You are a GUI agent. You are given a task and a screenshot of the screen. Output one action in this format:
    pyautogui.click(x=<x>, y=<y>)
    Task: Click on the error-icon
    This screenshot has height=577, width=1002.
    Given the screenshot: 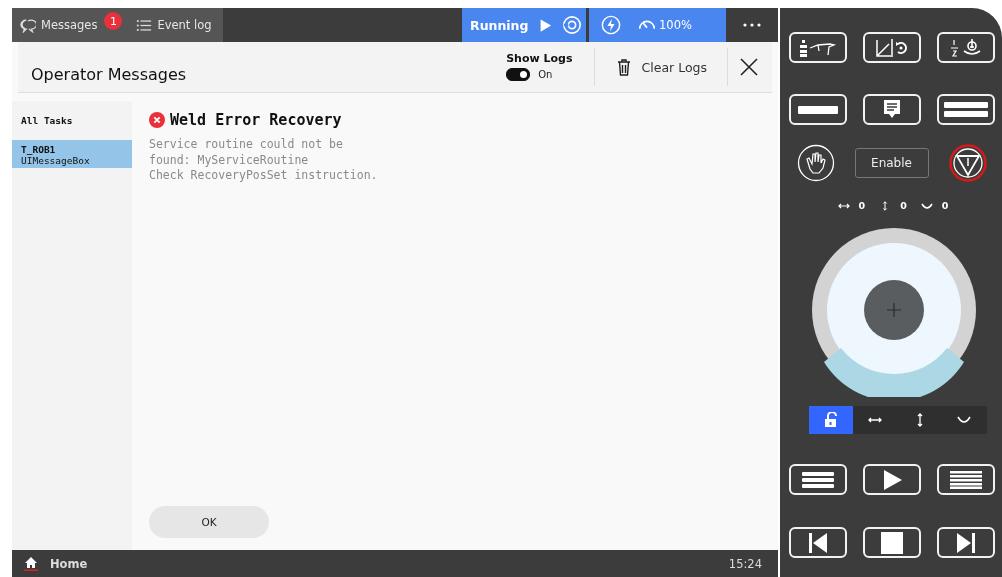 What is the action you would take?
    pyautogui.click(x=157, y=120)
    